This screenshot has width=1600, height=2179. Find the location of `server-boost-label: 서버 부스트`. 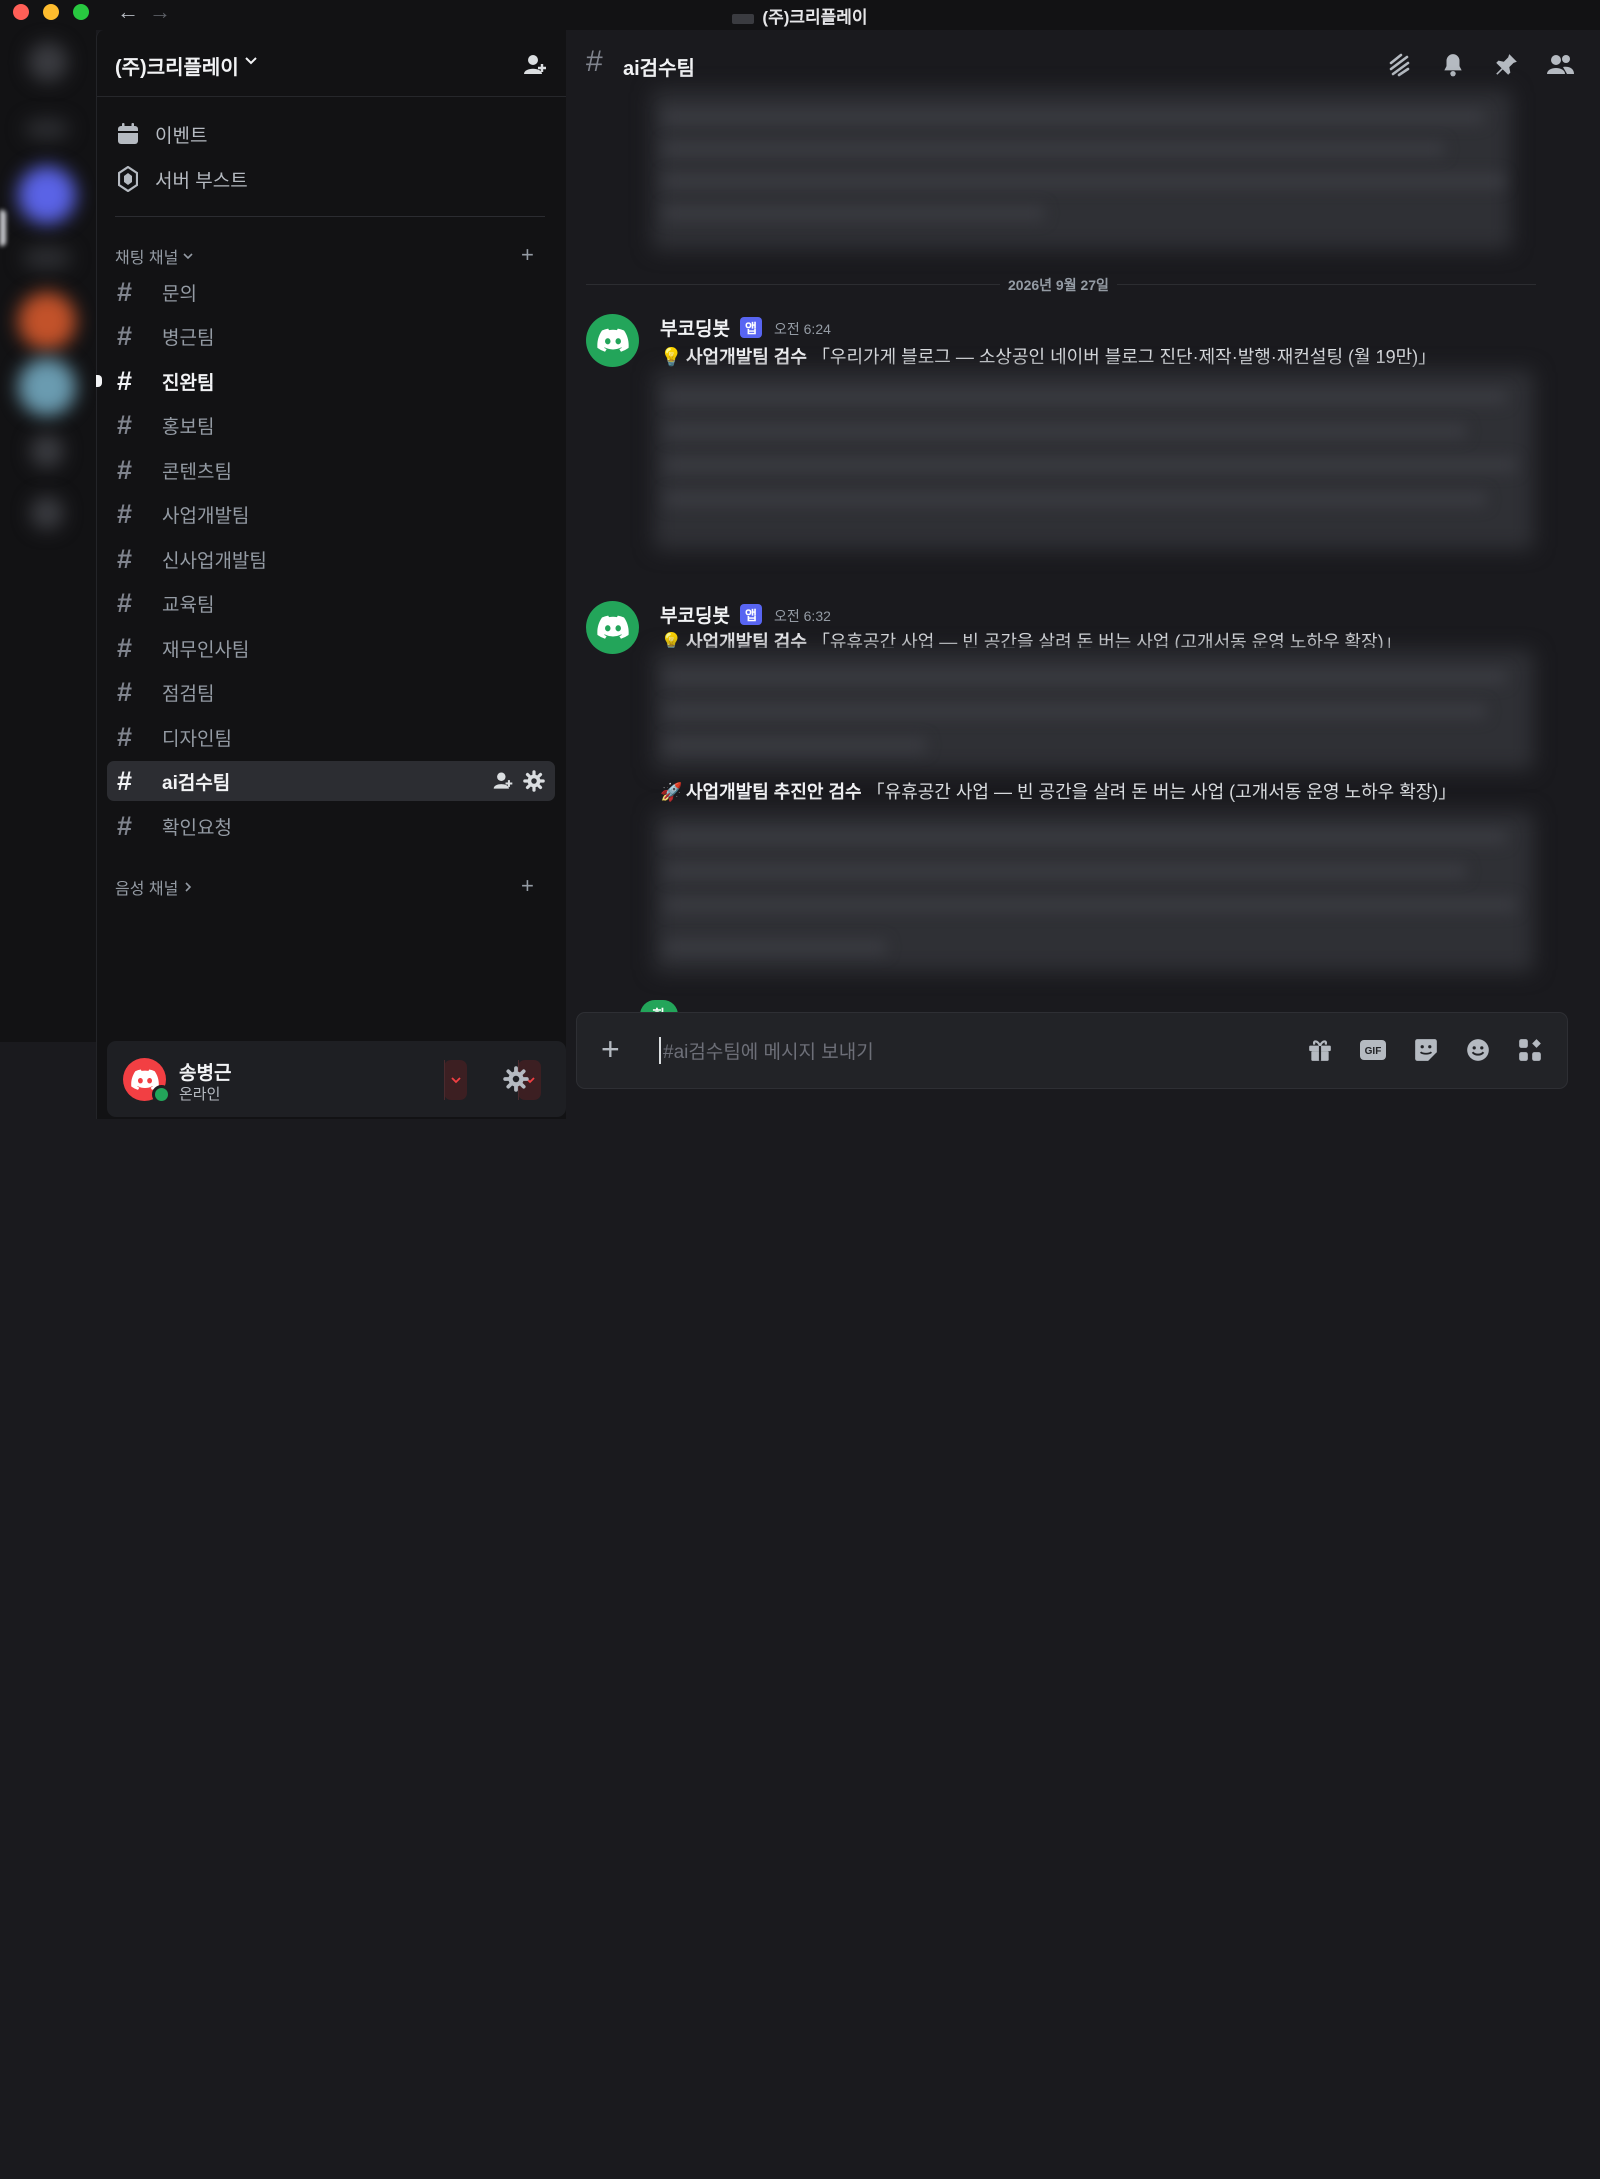

server-boost-label: 서버 부스트 is located at coordinates (201, 181).